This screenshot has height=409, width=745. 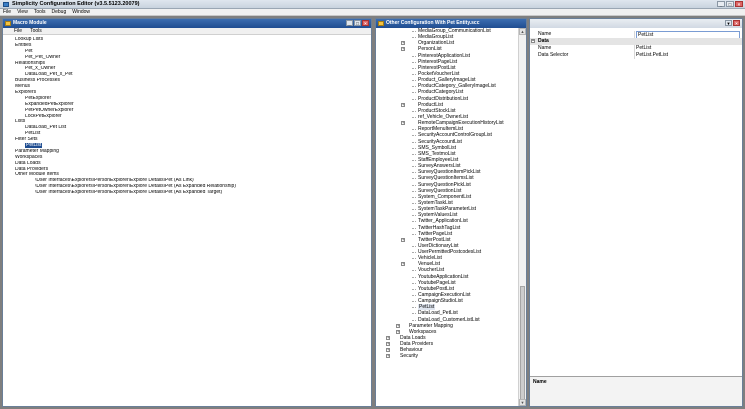 I want to click on macro-tree-item-label: Lists, so click(x=20, y=122).